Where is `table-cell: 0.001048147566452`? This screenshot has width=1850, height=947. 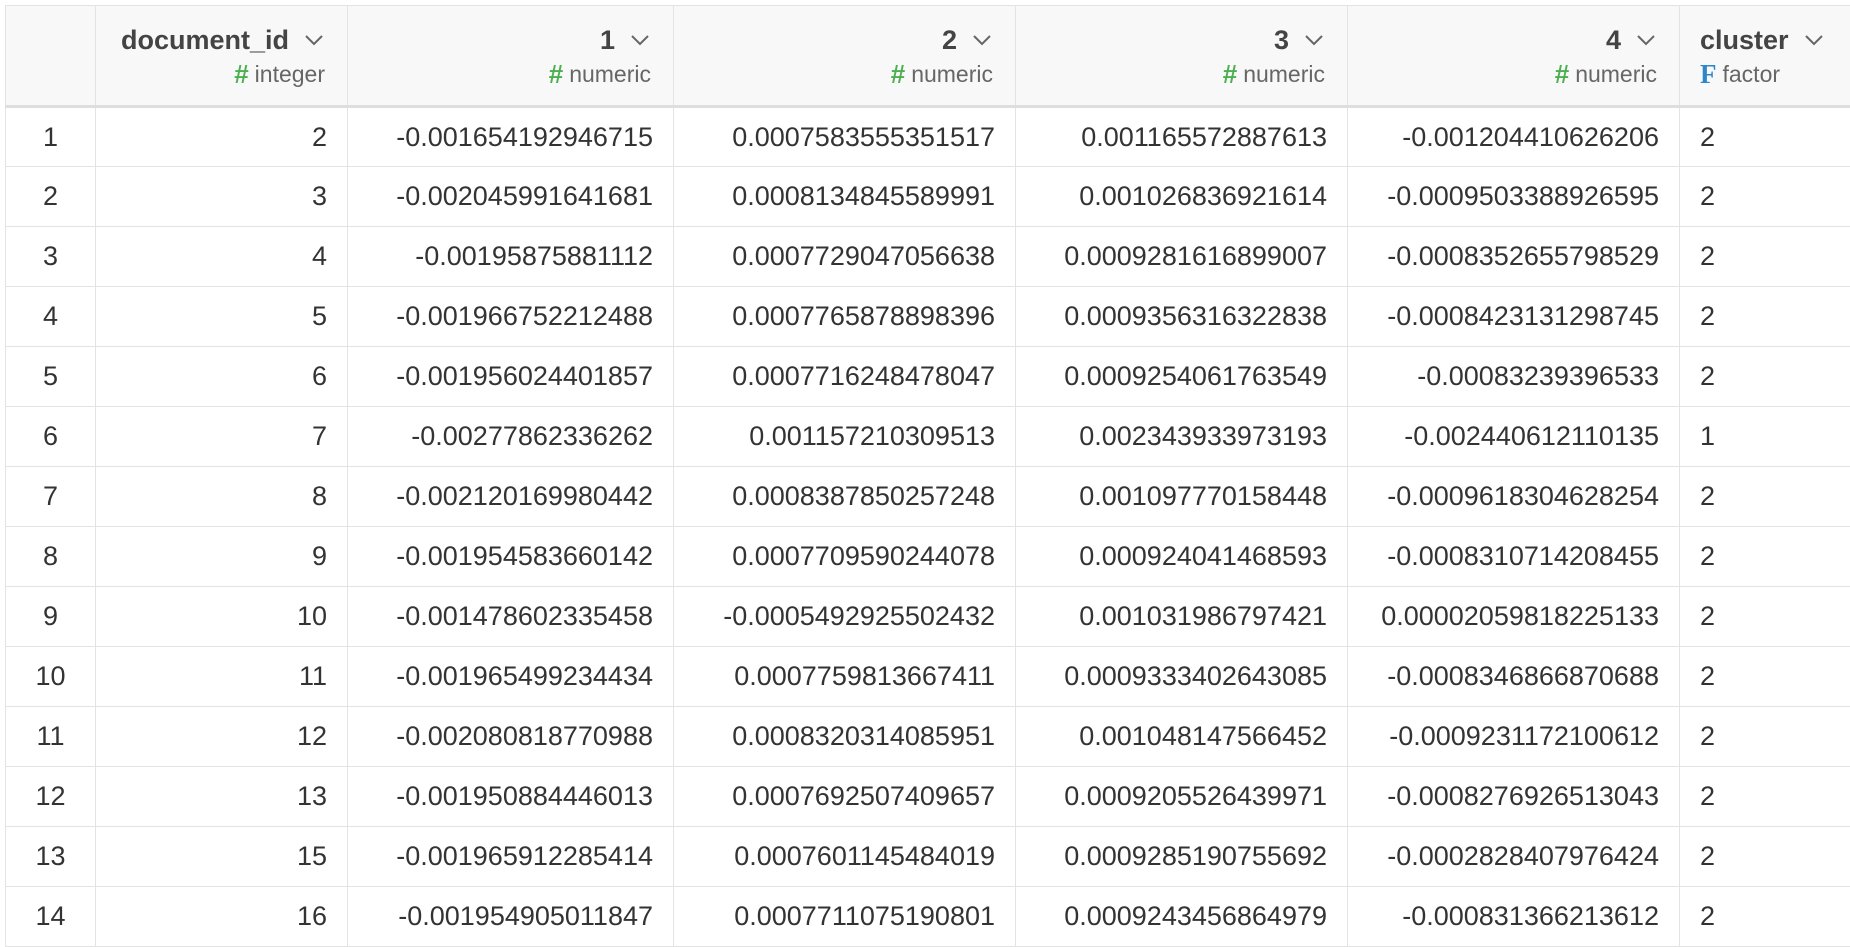 table-cell: 0.001048147566452 is located at coordinates (1182, 737).